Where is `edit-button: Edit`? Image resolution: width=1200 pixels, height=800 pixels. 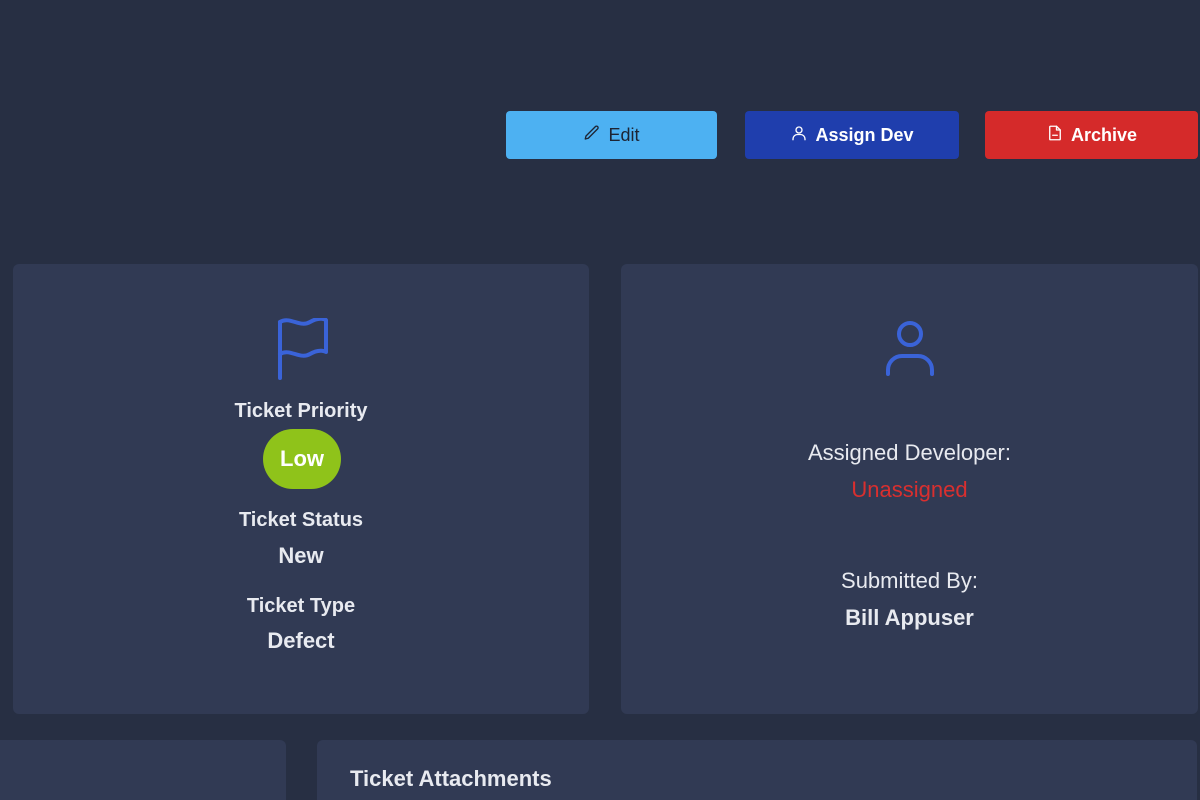 edit-button: Edit is located at coordinates (611, 135).